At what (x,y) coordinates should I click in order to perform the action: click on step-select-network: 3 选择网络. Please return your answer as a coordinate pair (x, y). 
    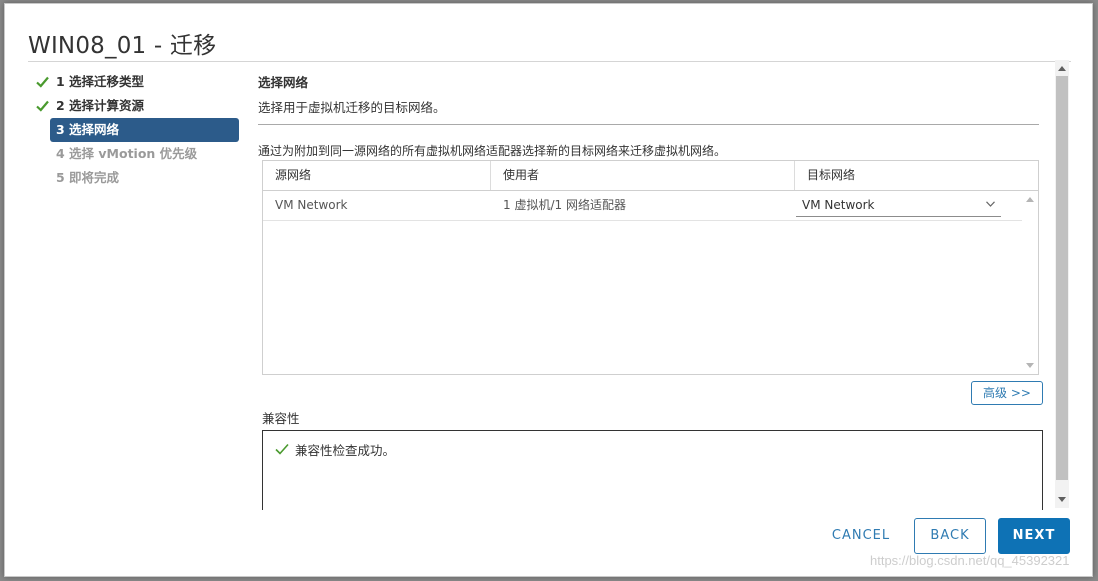
    Looking at the image, I should click on (144, 130).